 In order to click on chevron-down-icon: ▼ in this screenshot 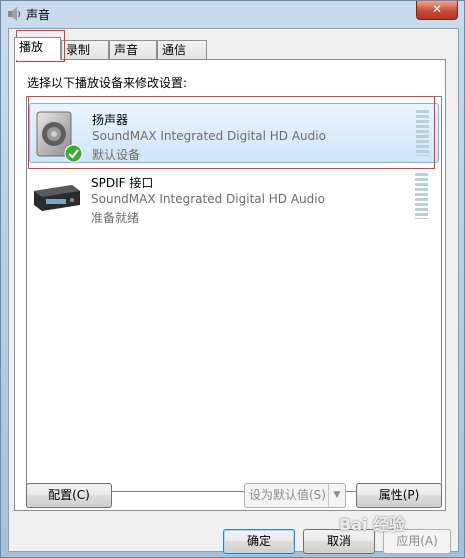, I will do `click(336, 495)`.